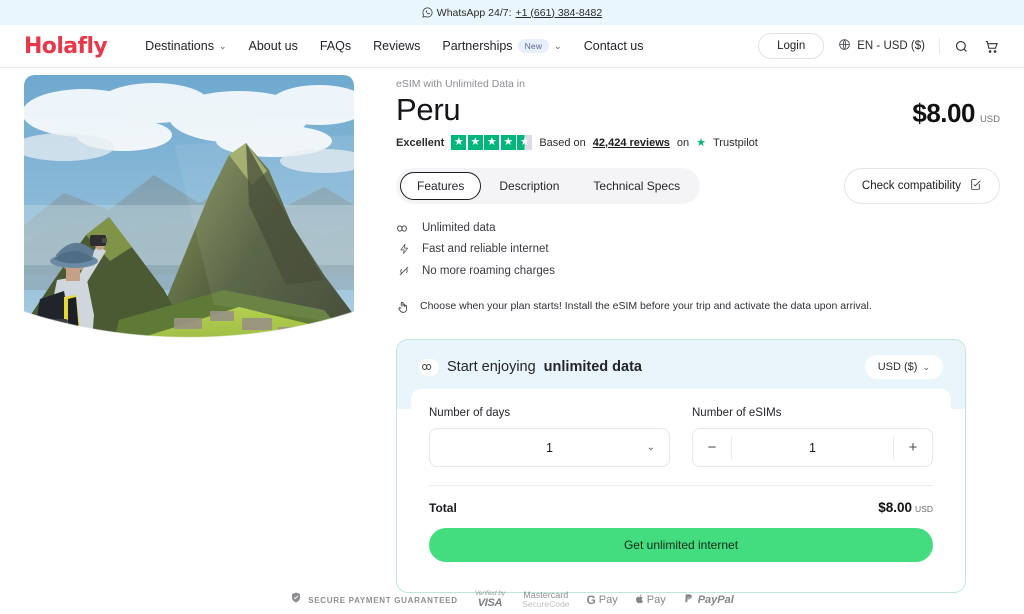  What do you see at coordinates (485, 249) in the screenshot?
I see `feature-label: Fast and reliable internet` at bounding box center [485, 249].